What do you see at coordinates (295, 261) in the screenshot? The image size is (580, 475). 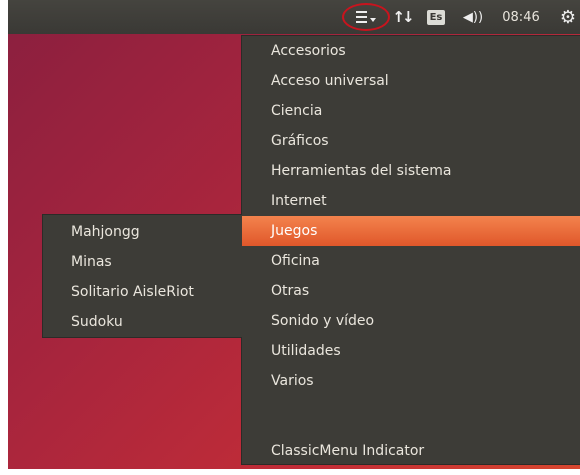 I see `menu-item-label: Oficina` at bounding box center [295, 261].